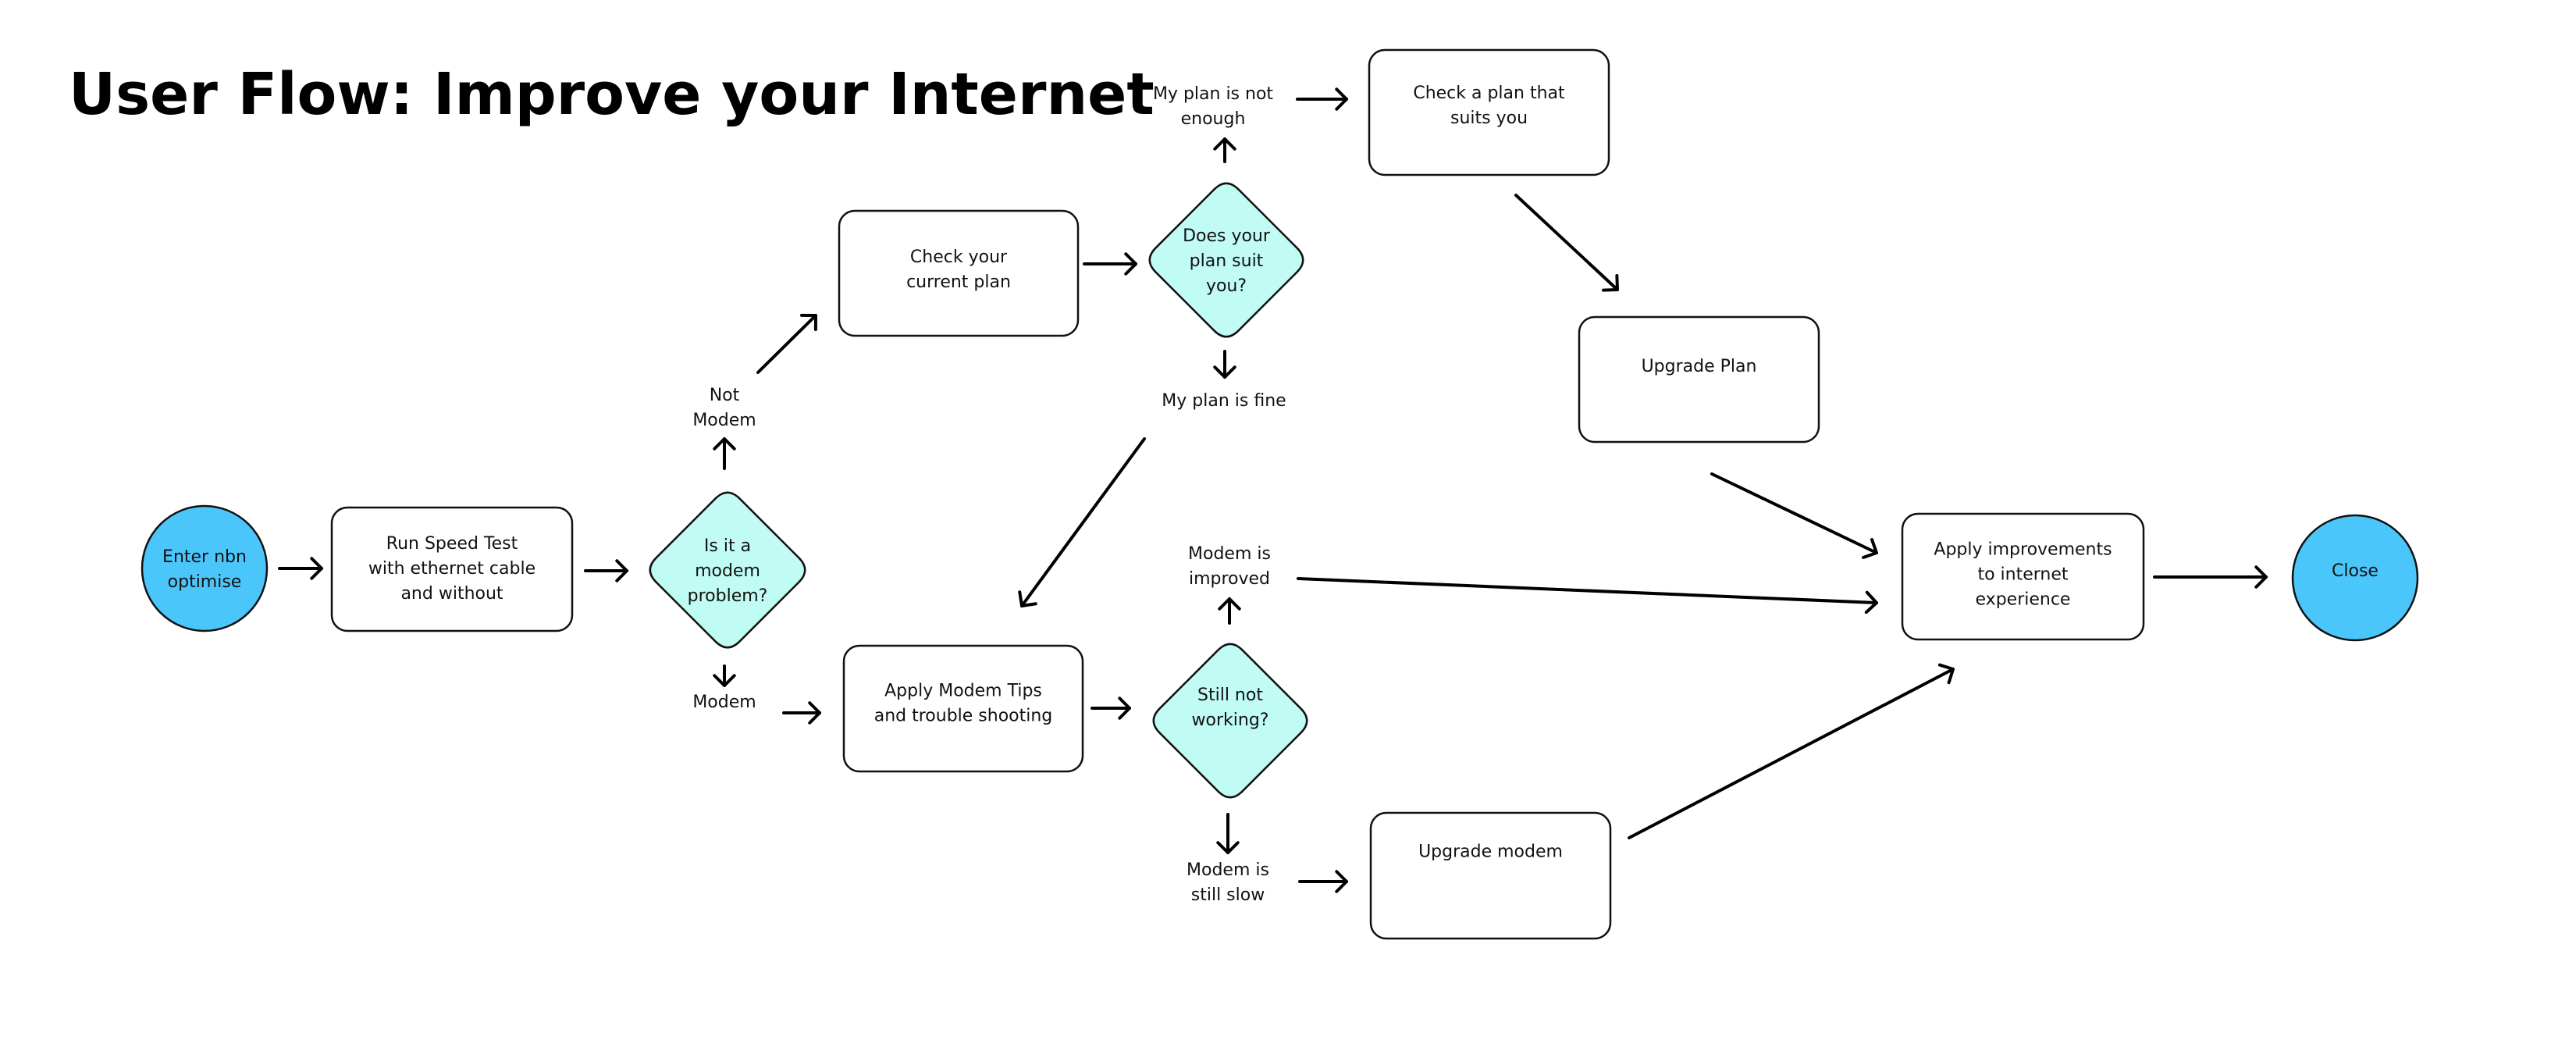 Image resolution: width=2576 pixels, height=1058 pixels. What do you see at coordinates (1213, 94) in the screenshot?
I see `plan-not-enough-line: My plan is not` at bounding box center [1213, 94].